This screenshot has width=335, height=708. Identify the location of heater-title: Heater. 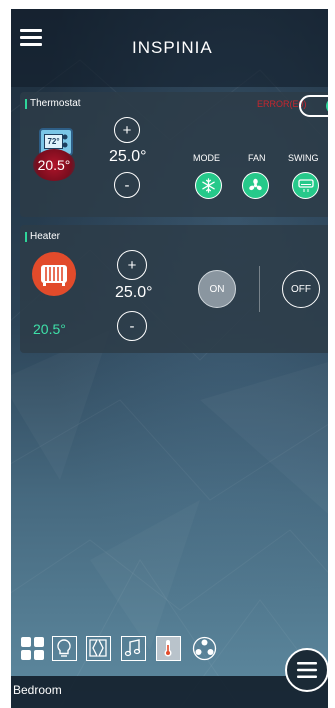
(42, 237).